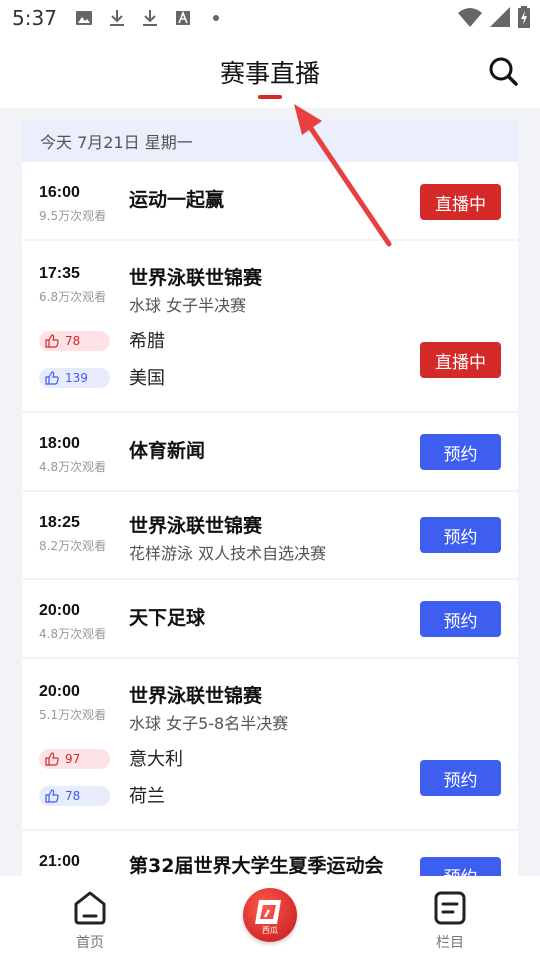 The image size is (540, 960). What do you see at coordinates (270, 201) in the screenshot?
I see `list-item: 16:00 9.5万次观看 运动一起赢 直播中` at bounding box center [270, 201].